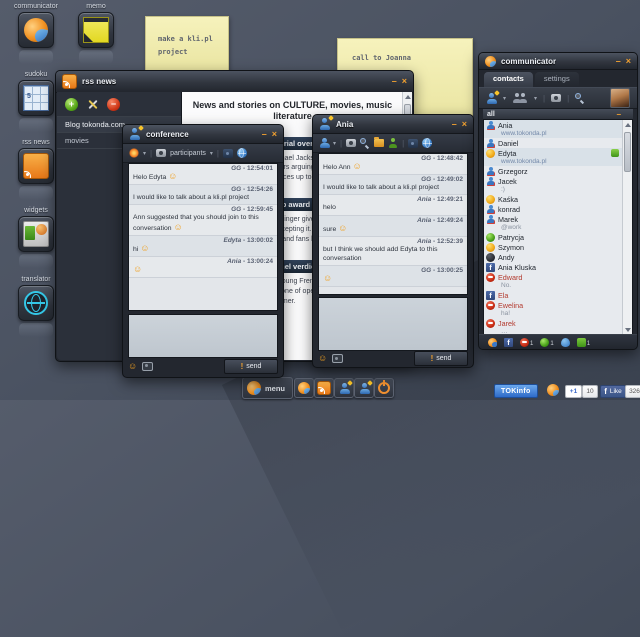 The height and width of the screenshot is (637, 640). What do you see at coordinates (268, 388) in the screenshot?
I see `menu-button: menu` at bounding box center [268, 388].